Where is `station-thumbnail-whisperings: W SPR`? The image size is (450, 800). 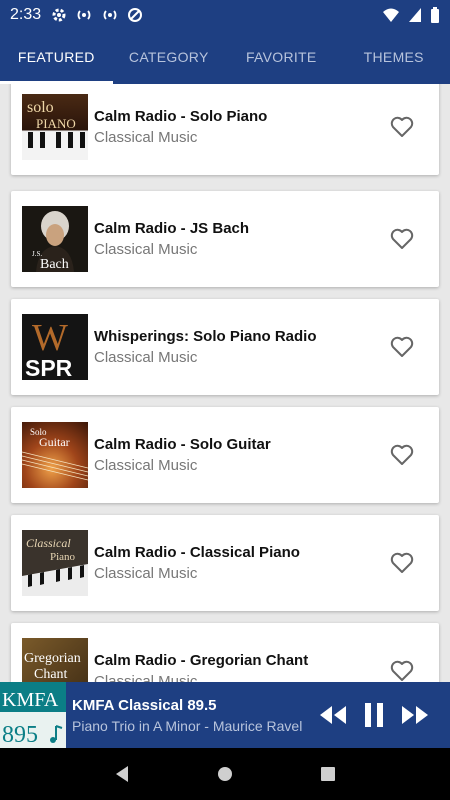 station-thumbnail-whisperings: W SPR is located at coordinates (55, 347).